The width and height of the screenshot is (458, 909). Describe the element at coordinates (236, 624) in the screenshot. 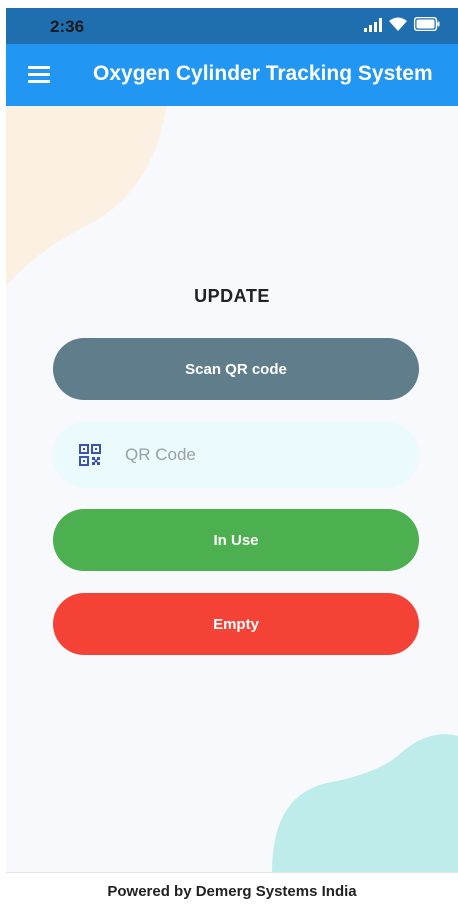

I see `empty-button: Empty` at that location.